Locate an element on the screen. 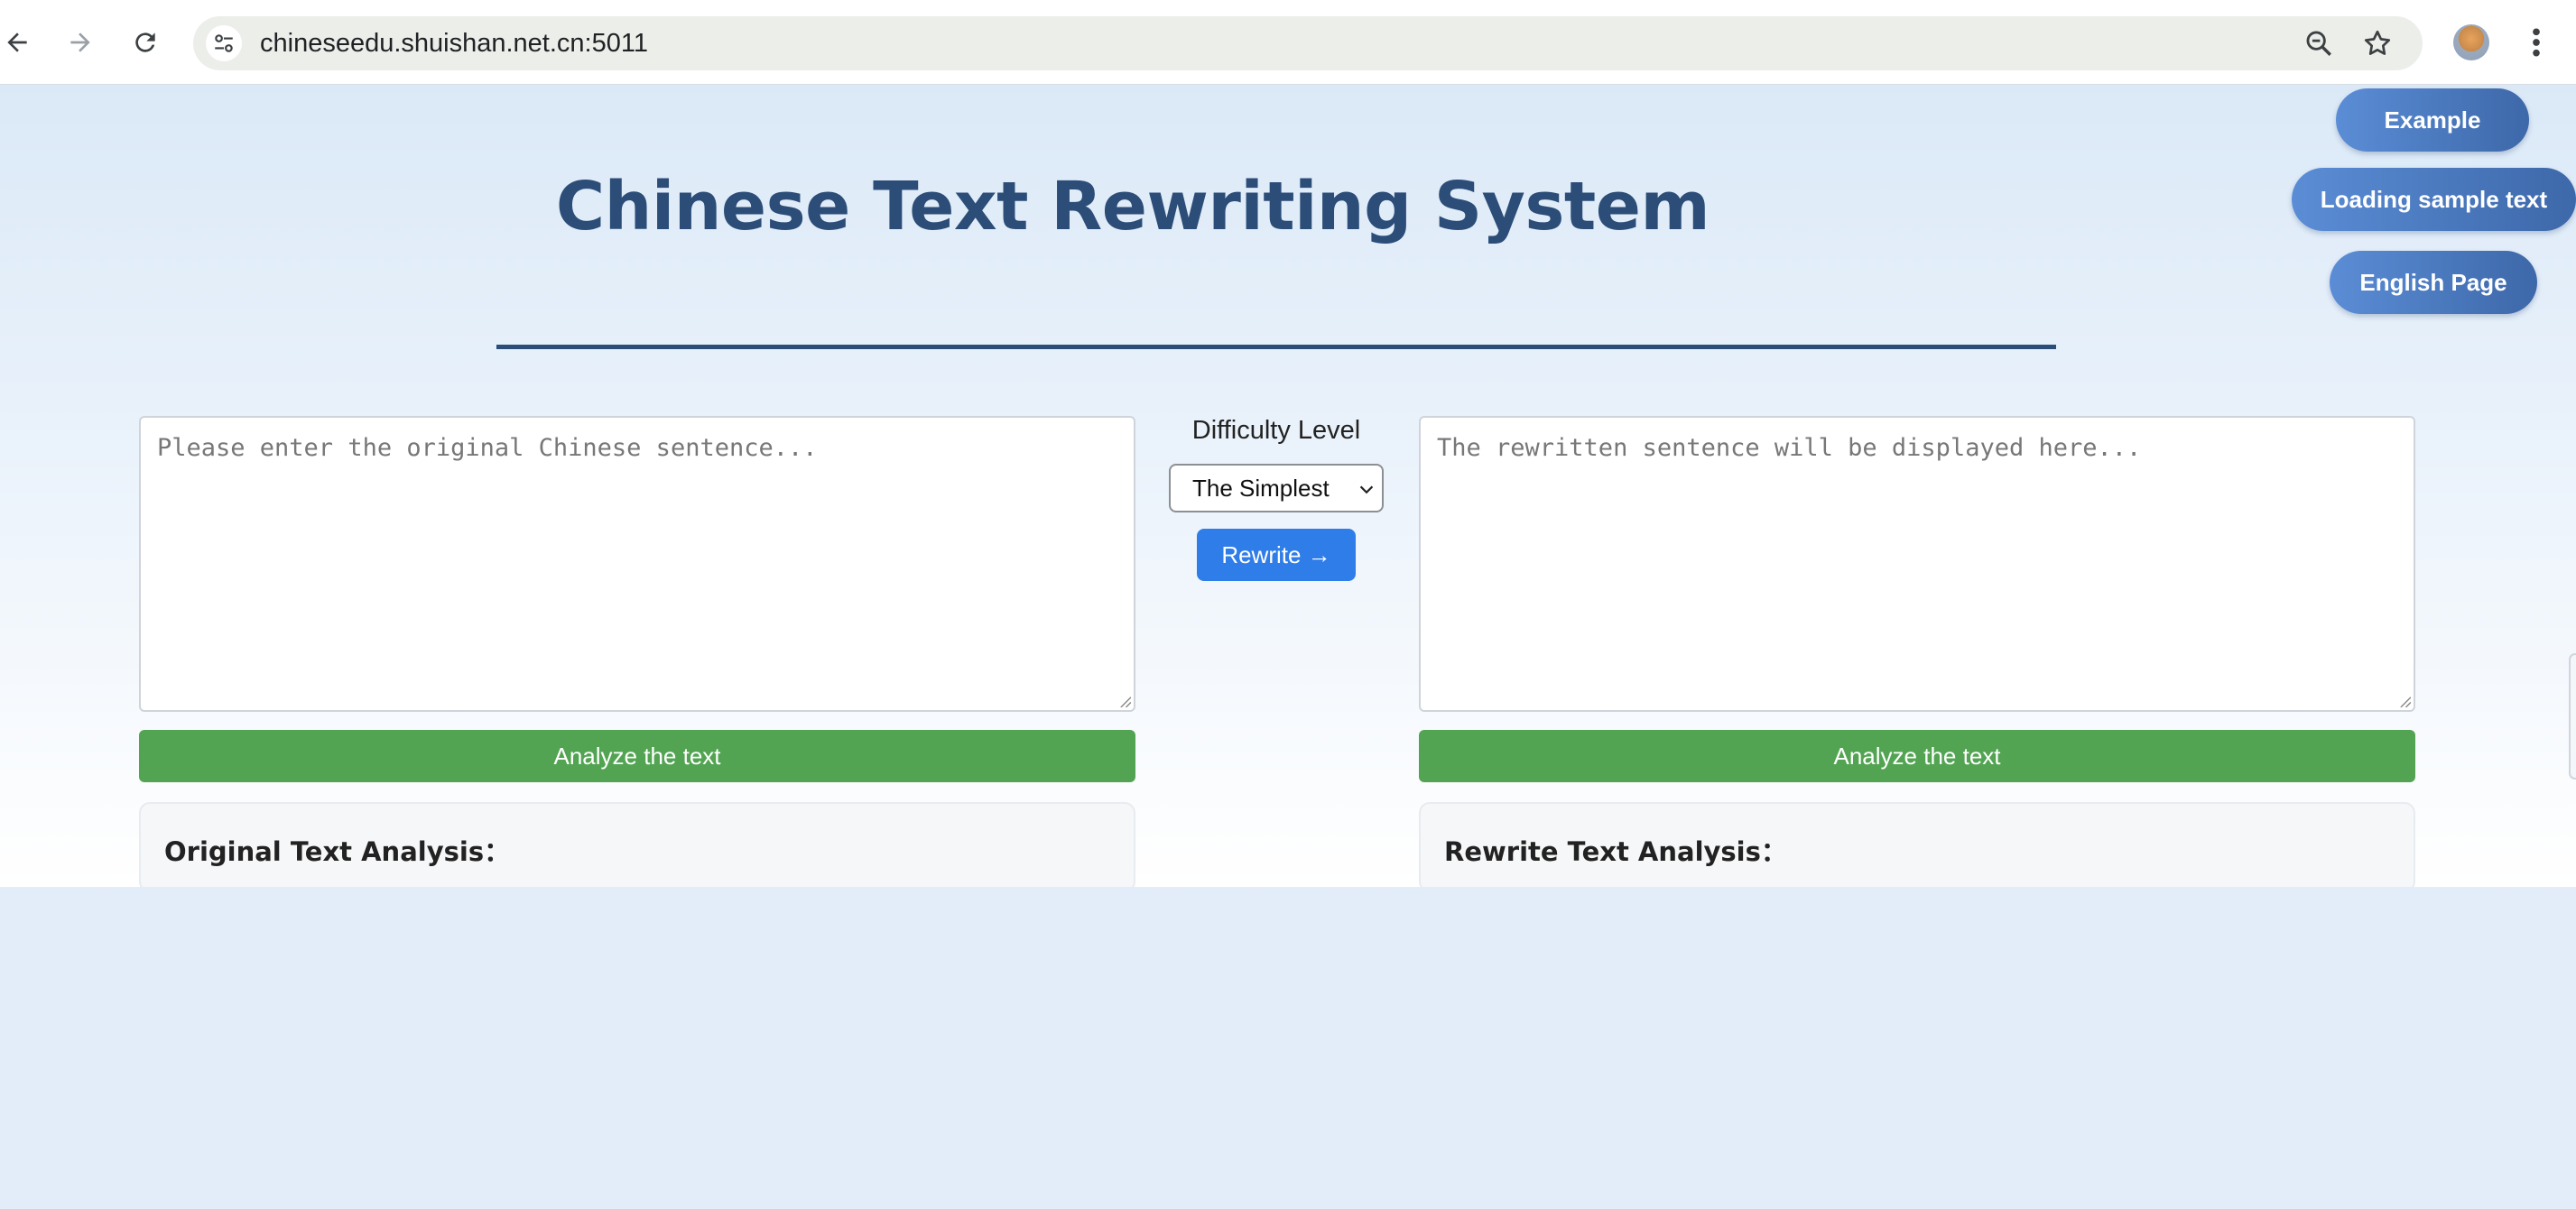  forward-button is located at coordinates (80, 42).